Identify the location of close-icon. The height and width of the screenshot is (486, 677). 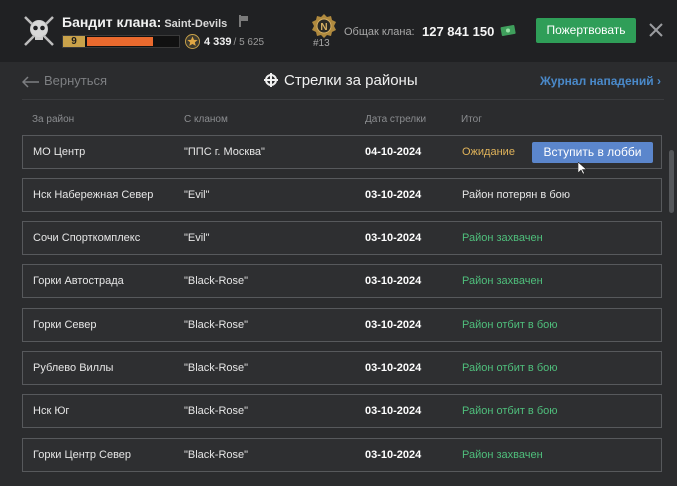
(656, 30).